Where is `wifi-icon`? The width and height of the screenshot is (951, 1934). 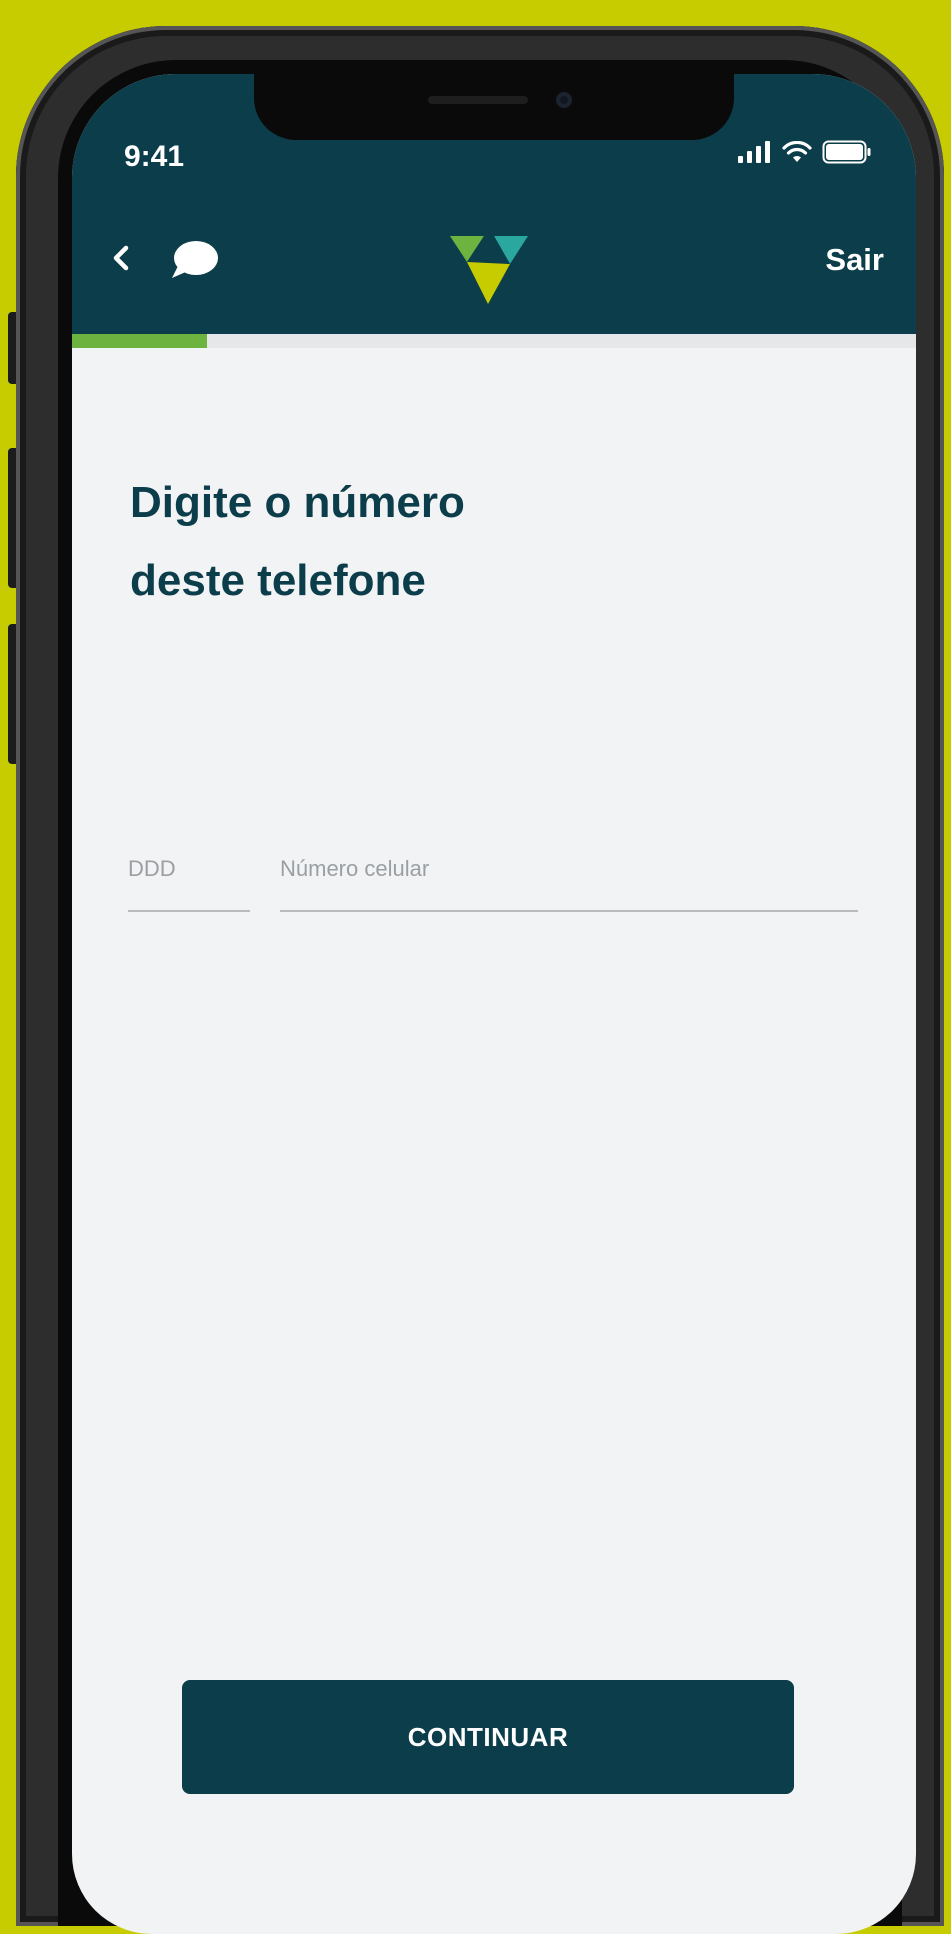 wifi-icon is located at coordinates (797, 151).